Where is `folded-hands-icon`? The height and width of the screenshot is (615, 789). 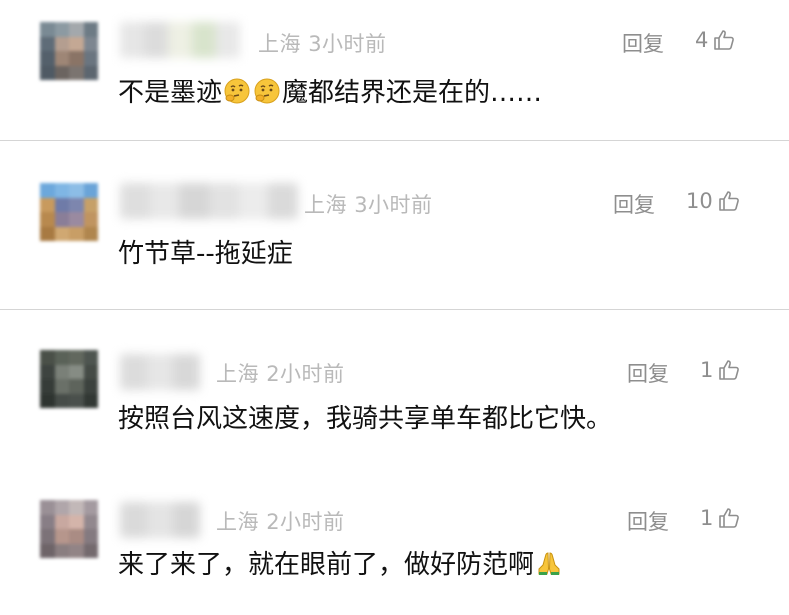
folded-hands-icon is located at coordinates (549, 563).